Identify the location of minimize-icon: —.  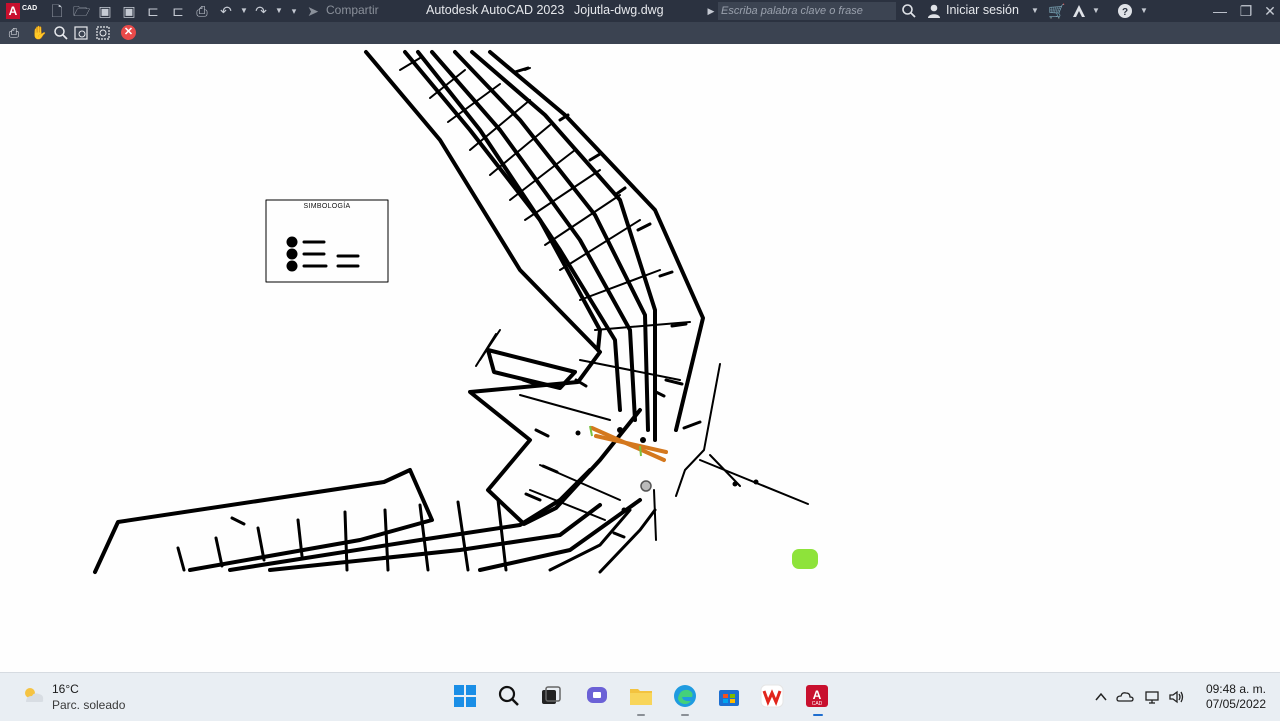
(1220, 11).